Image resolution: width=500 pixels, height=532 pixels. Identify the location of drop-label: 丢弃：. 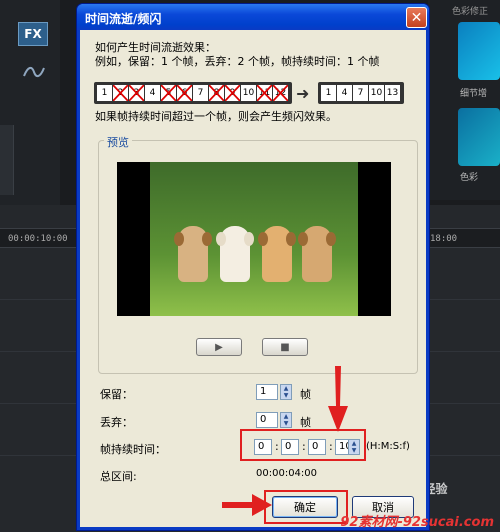
(116, 422).